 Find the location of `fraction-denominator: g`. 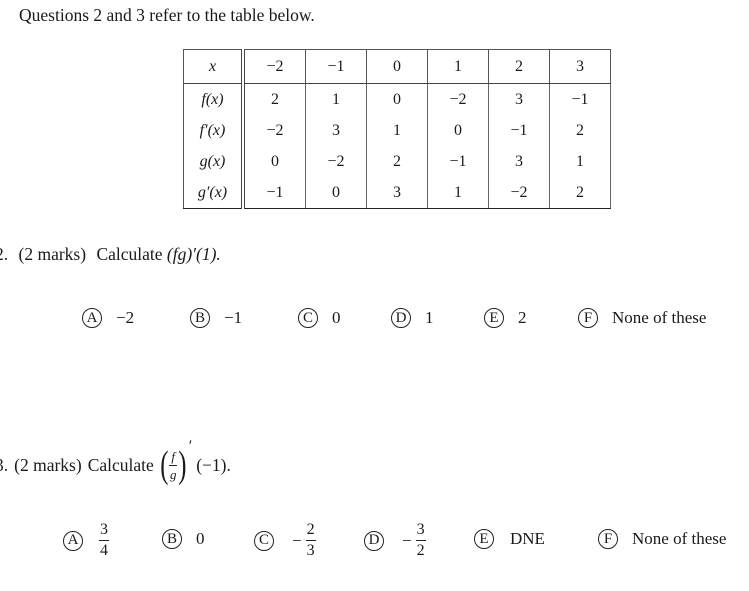

fraction-denominator: g is located at coordinates (173, 474).